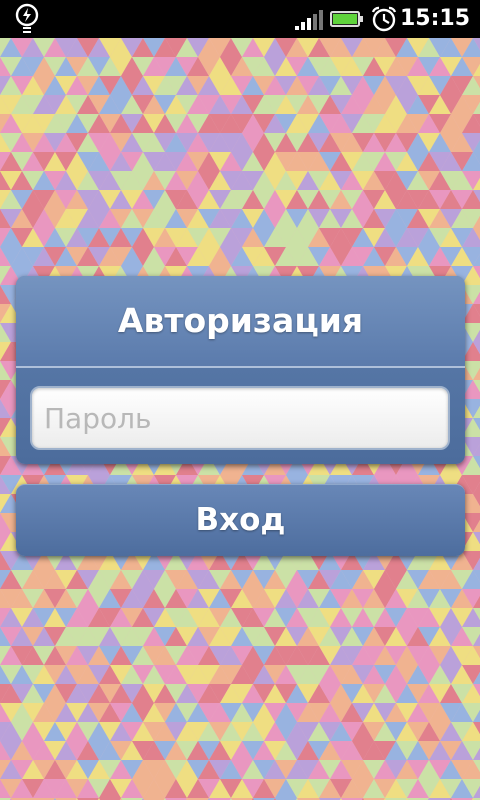  I want to click on power-save-icon, so click(27, 18).